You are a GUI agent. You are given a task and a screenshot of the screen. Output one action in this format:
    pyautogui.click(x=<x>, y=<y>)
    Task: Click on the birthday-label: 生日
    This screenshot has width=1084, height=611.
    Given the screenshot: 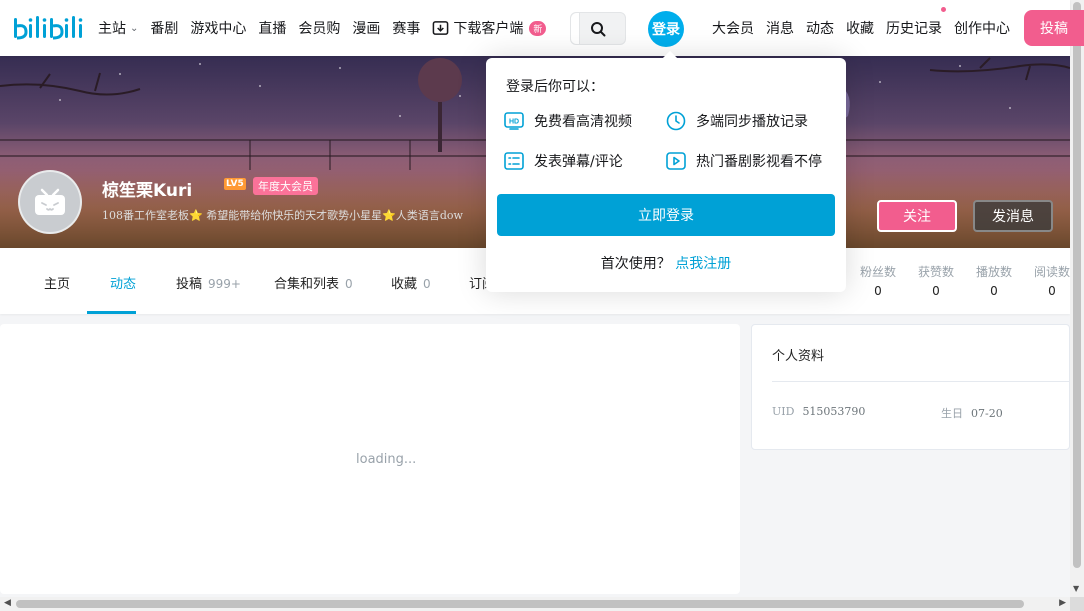 What is the action you would take?
    pyautogui.click(x=952, y=413)
    